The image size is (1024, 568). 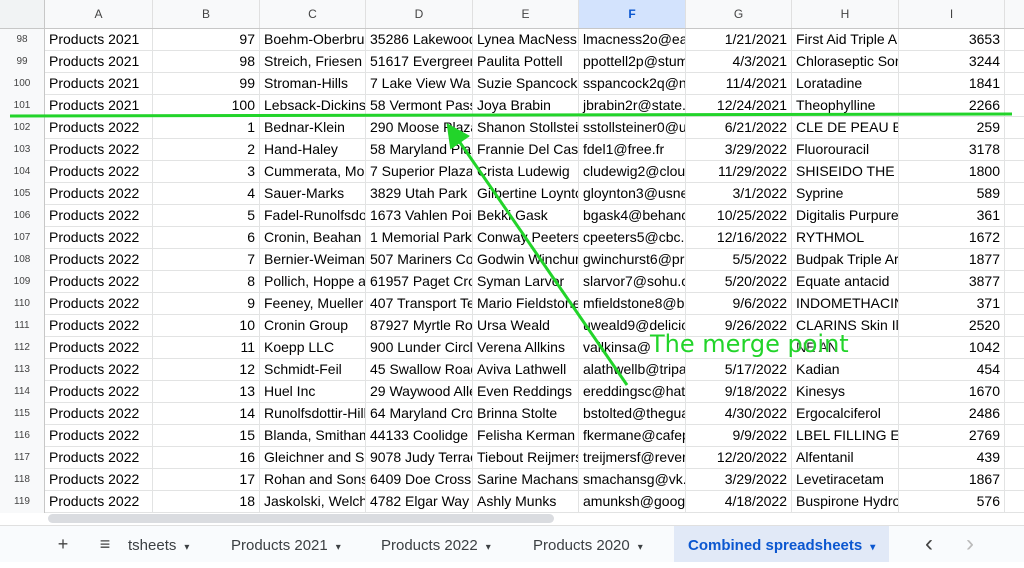 I want to click on cell-e: Shanon Stollsteimer, so click(x=526, y=127).